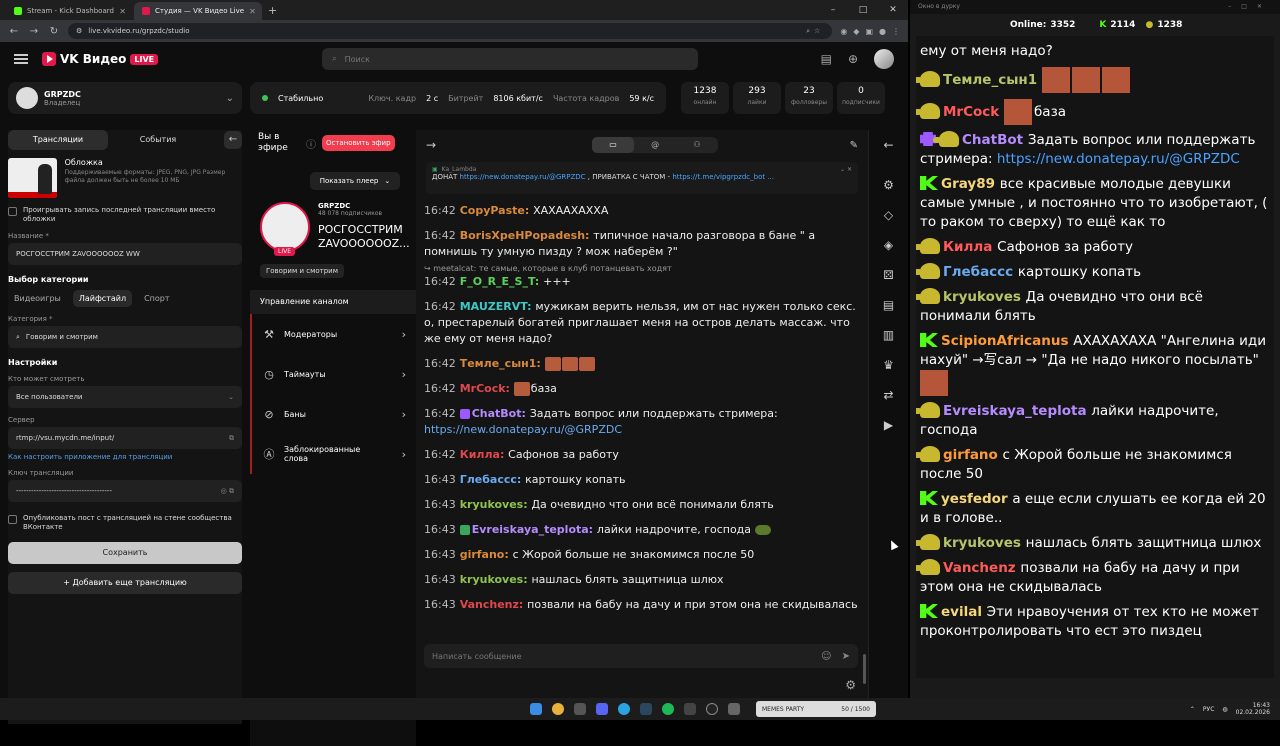 The image size is (1280, 746). Describe the element at coordinates (853, 59) in the screenshot. I see `add-icon: ⊕` at that location.